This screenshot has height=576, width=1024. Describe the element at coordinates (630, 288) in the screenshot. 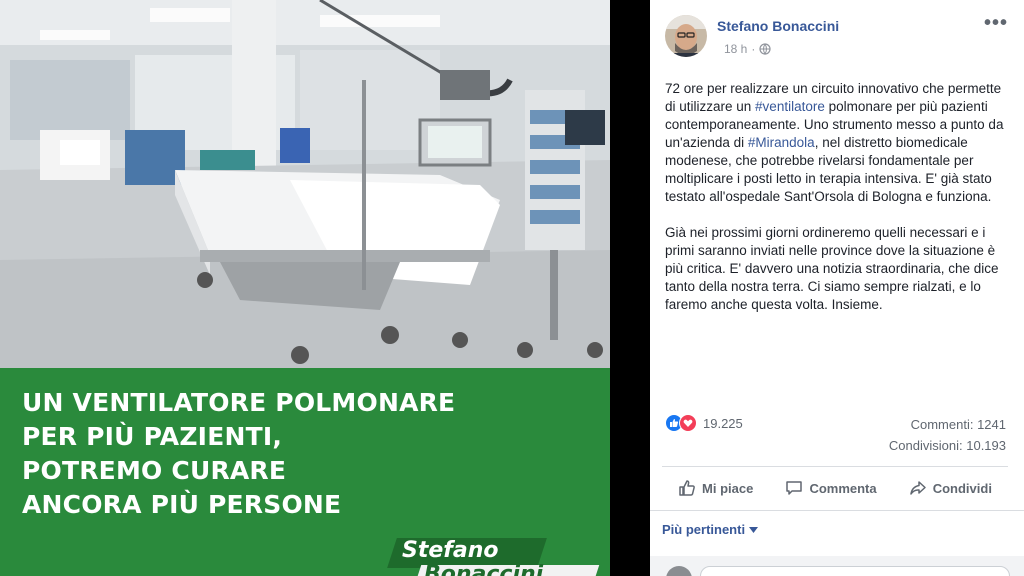

I see `viewer-divider` at that location.